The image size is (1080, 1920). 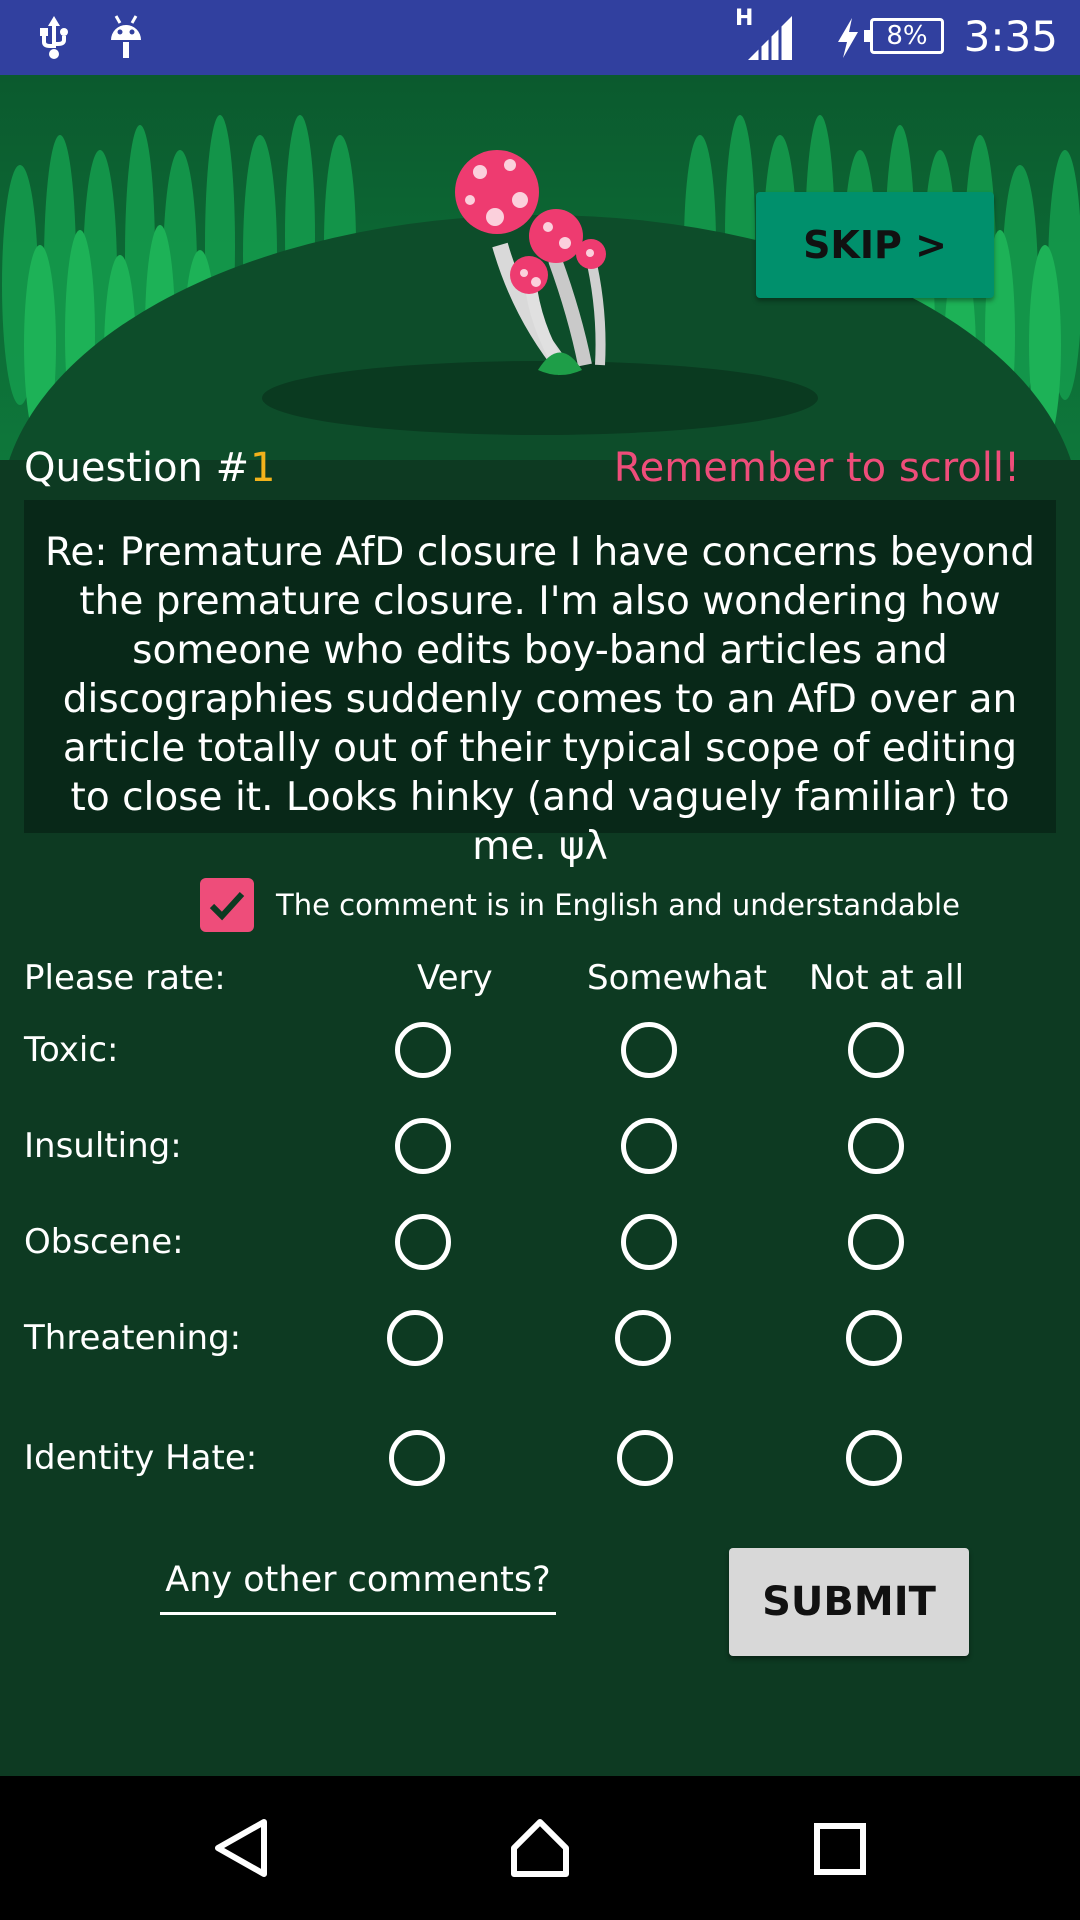 What do you see at coordinates (816, 468) in the screenshot?
I see `scroll-hint: Remember to scroll!` at bounding box center [816, 468].